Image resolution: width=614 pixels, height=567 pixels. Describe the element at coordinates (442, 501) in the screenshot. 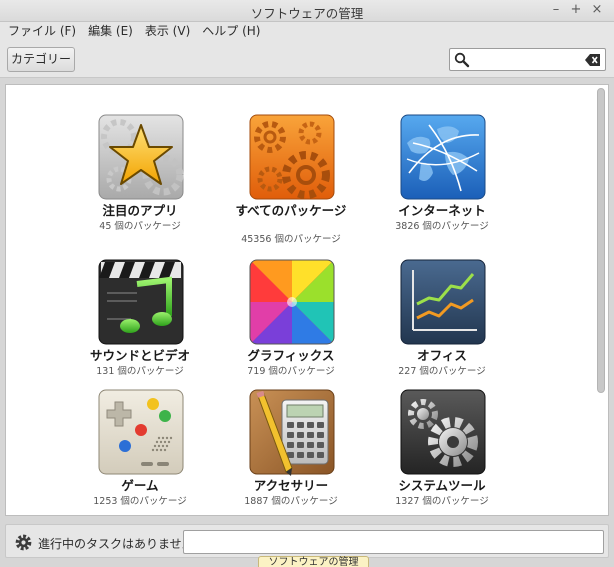

I see `category-count: 1327 個のパッケージ` at that location.